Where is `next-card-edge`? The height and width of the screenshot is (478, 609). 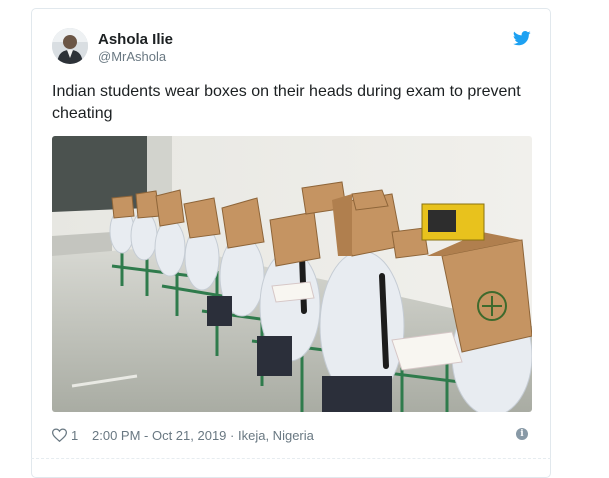
next-card-edge is located at coordinates (291, 459).